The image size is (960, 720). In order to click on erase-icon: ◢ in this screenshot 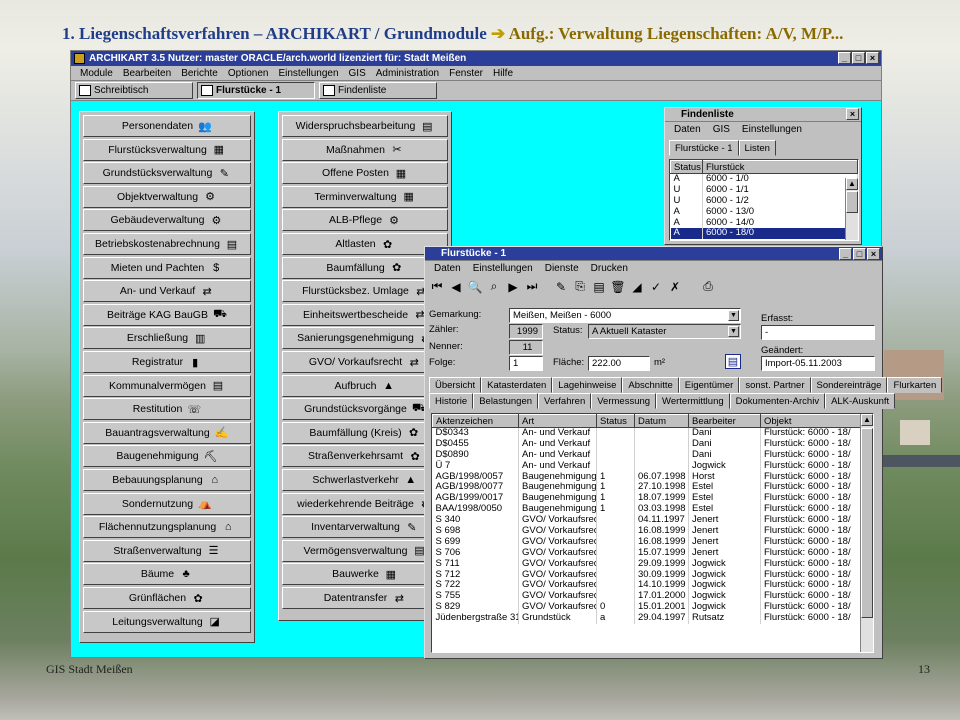, I will do `click(637, 287)`.